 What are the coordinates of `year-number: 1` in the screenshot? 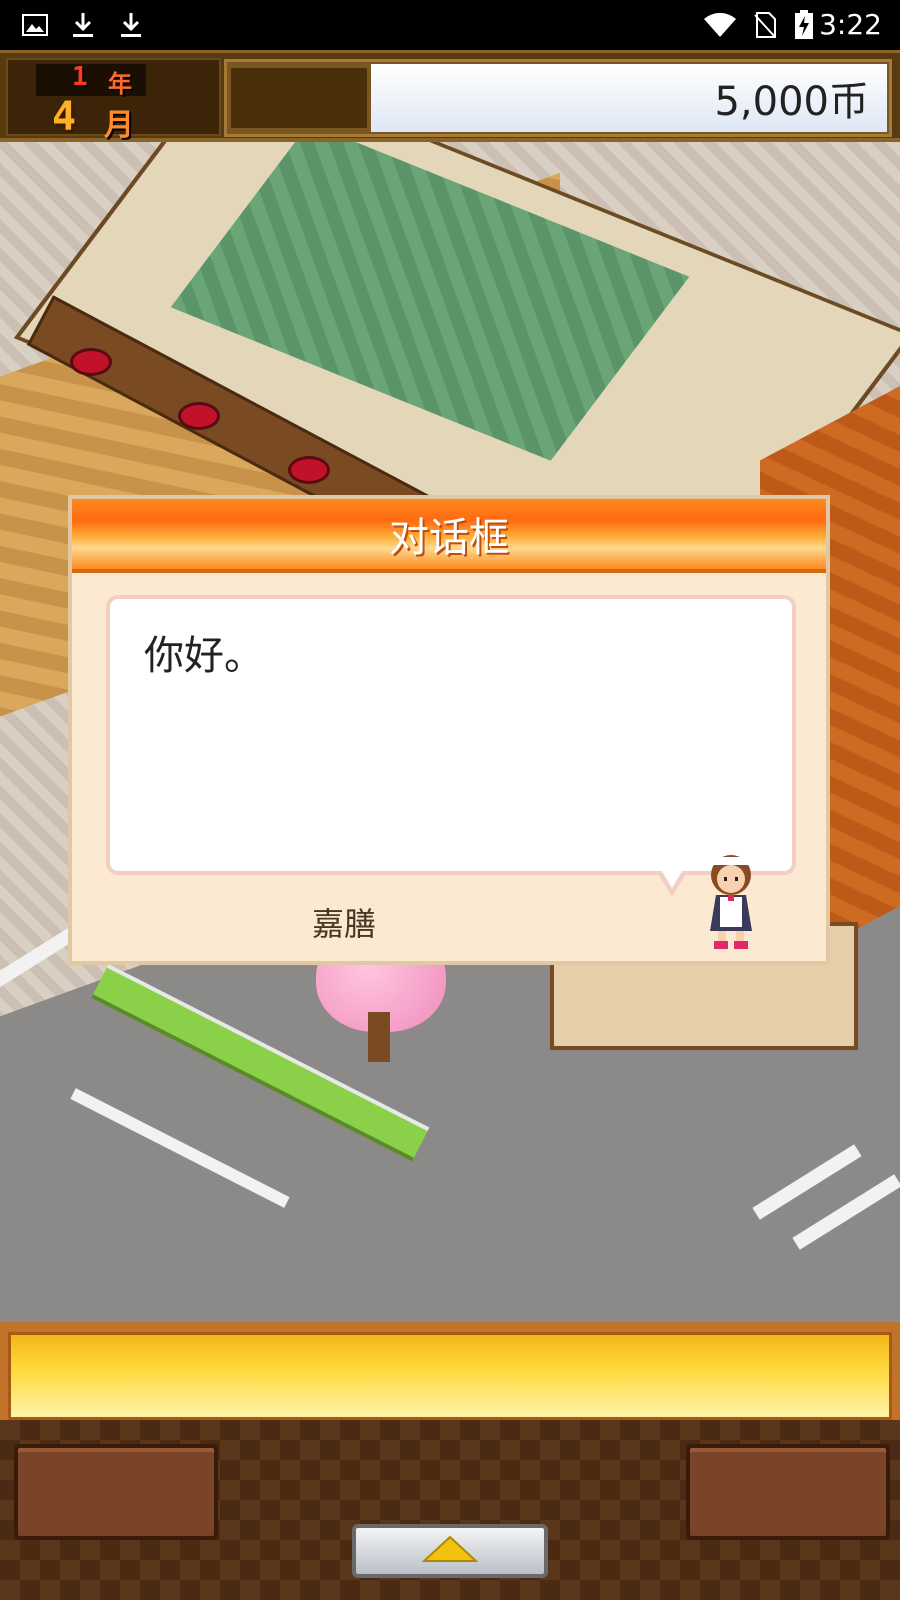 It's located at (80, 77).